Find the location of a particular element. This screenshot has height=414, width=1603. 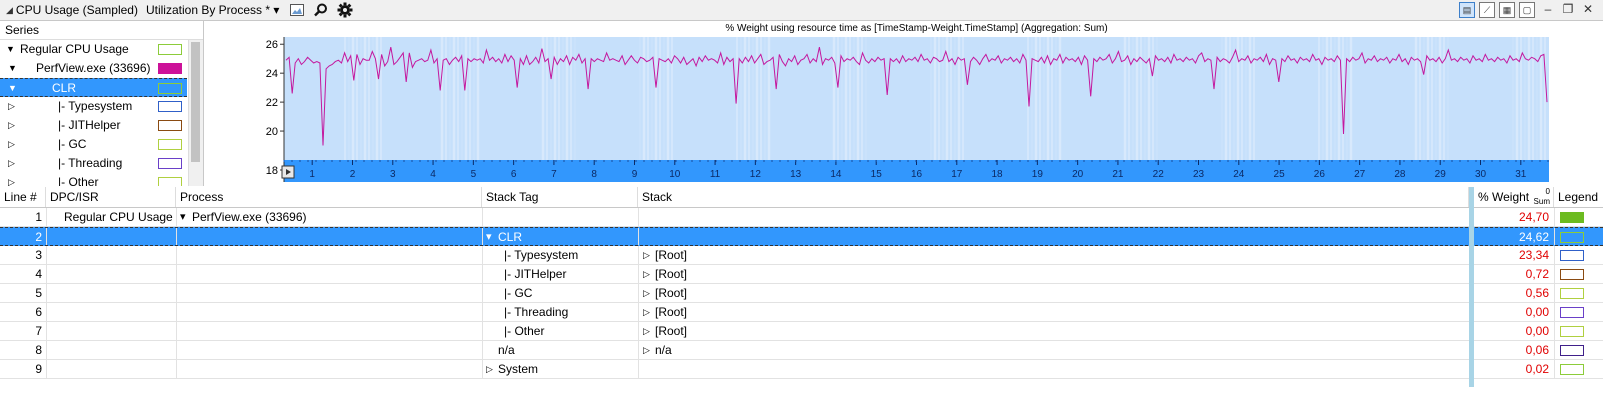

line-number: 9 is located at coordinates (38, 369).